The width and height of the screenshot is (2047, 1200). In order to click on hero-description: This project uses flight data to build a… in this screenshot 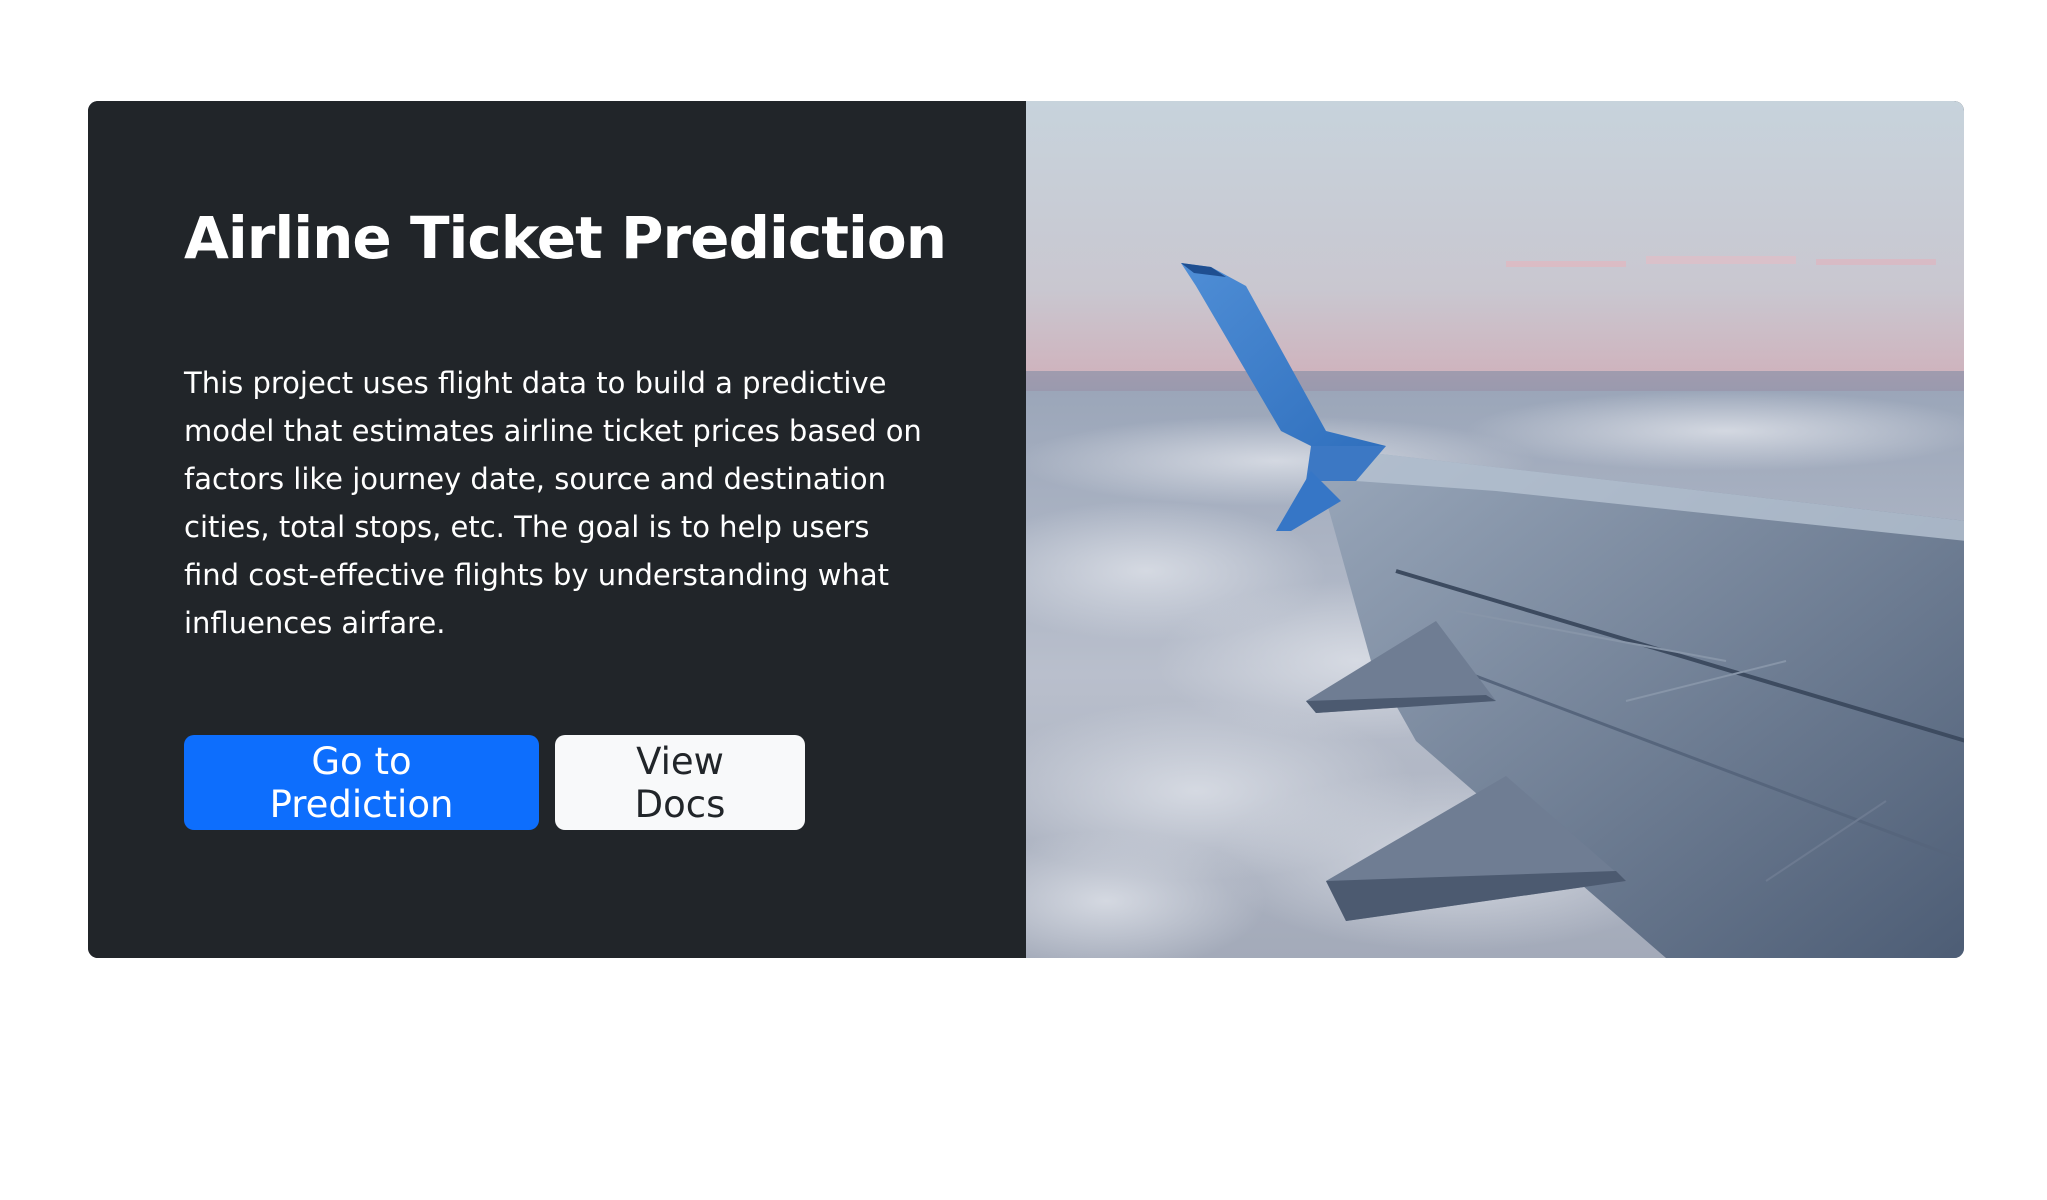, I will do `click(553, 503)`.